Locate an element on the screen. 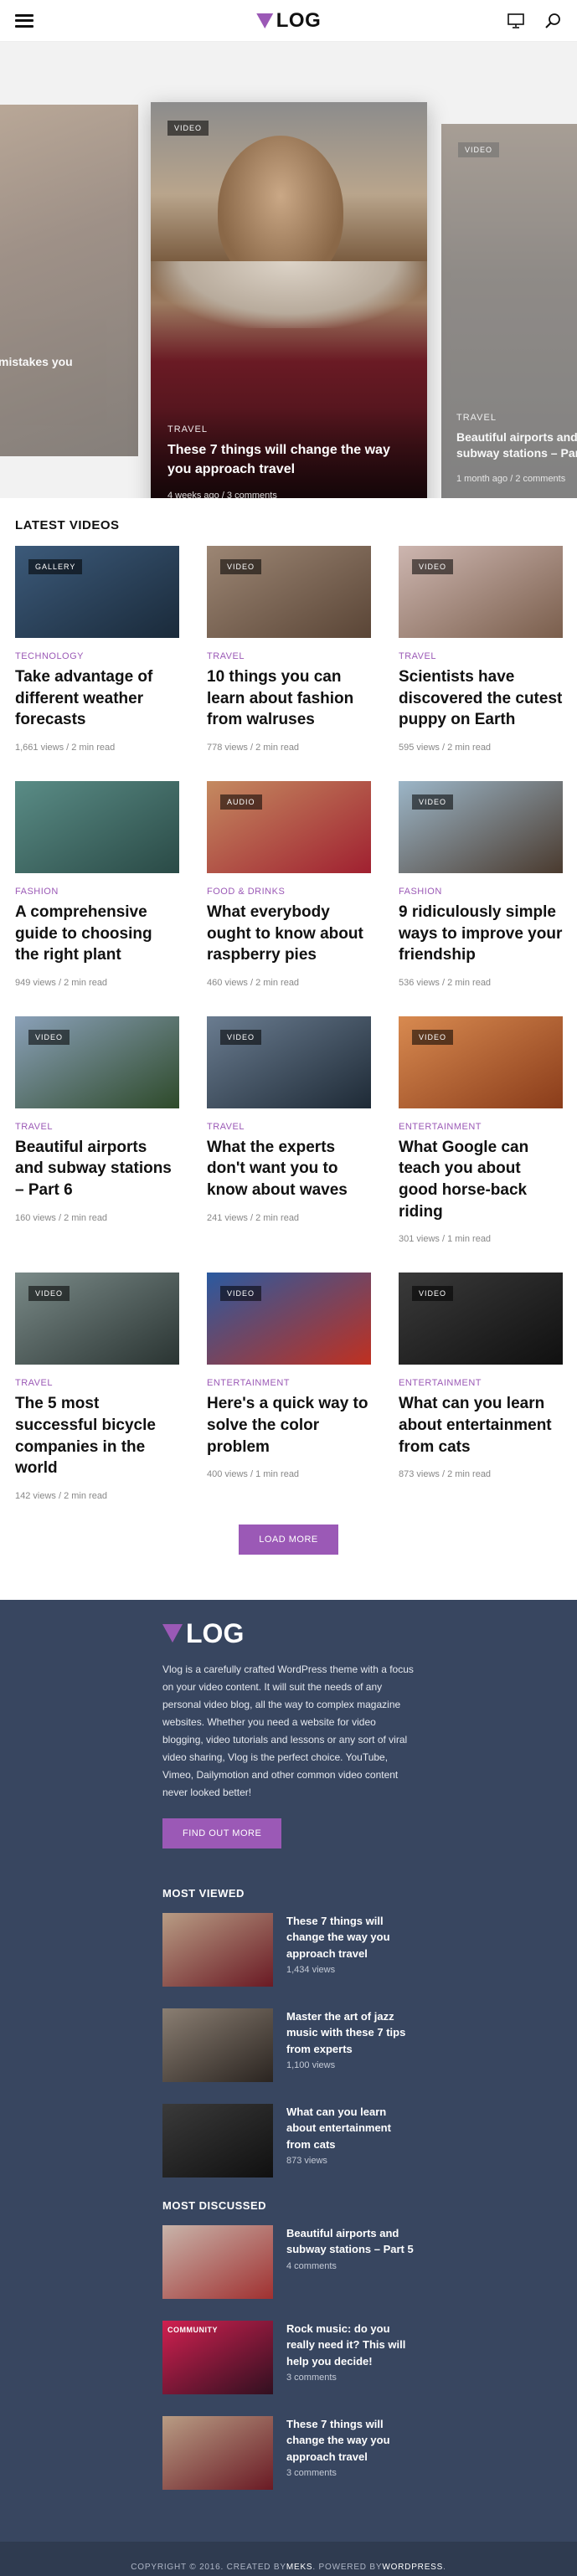 The width and height of the screenshot is (577, 2576). post-meta: 3 comments is located at coordinates (311, 2378).